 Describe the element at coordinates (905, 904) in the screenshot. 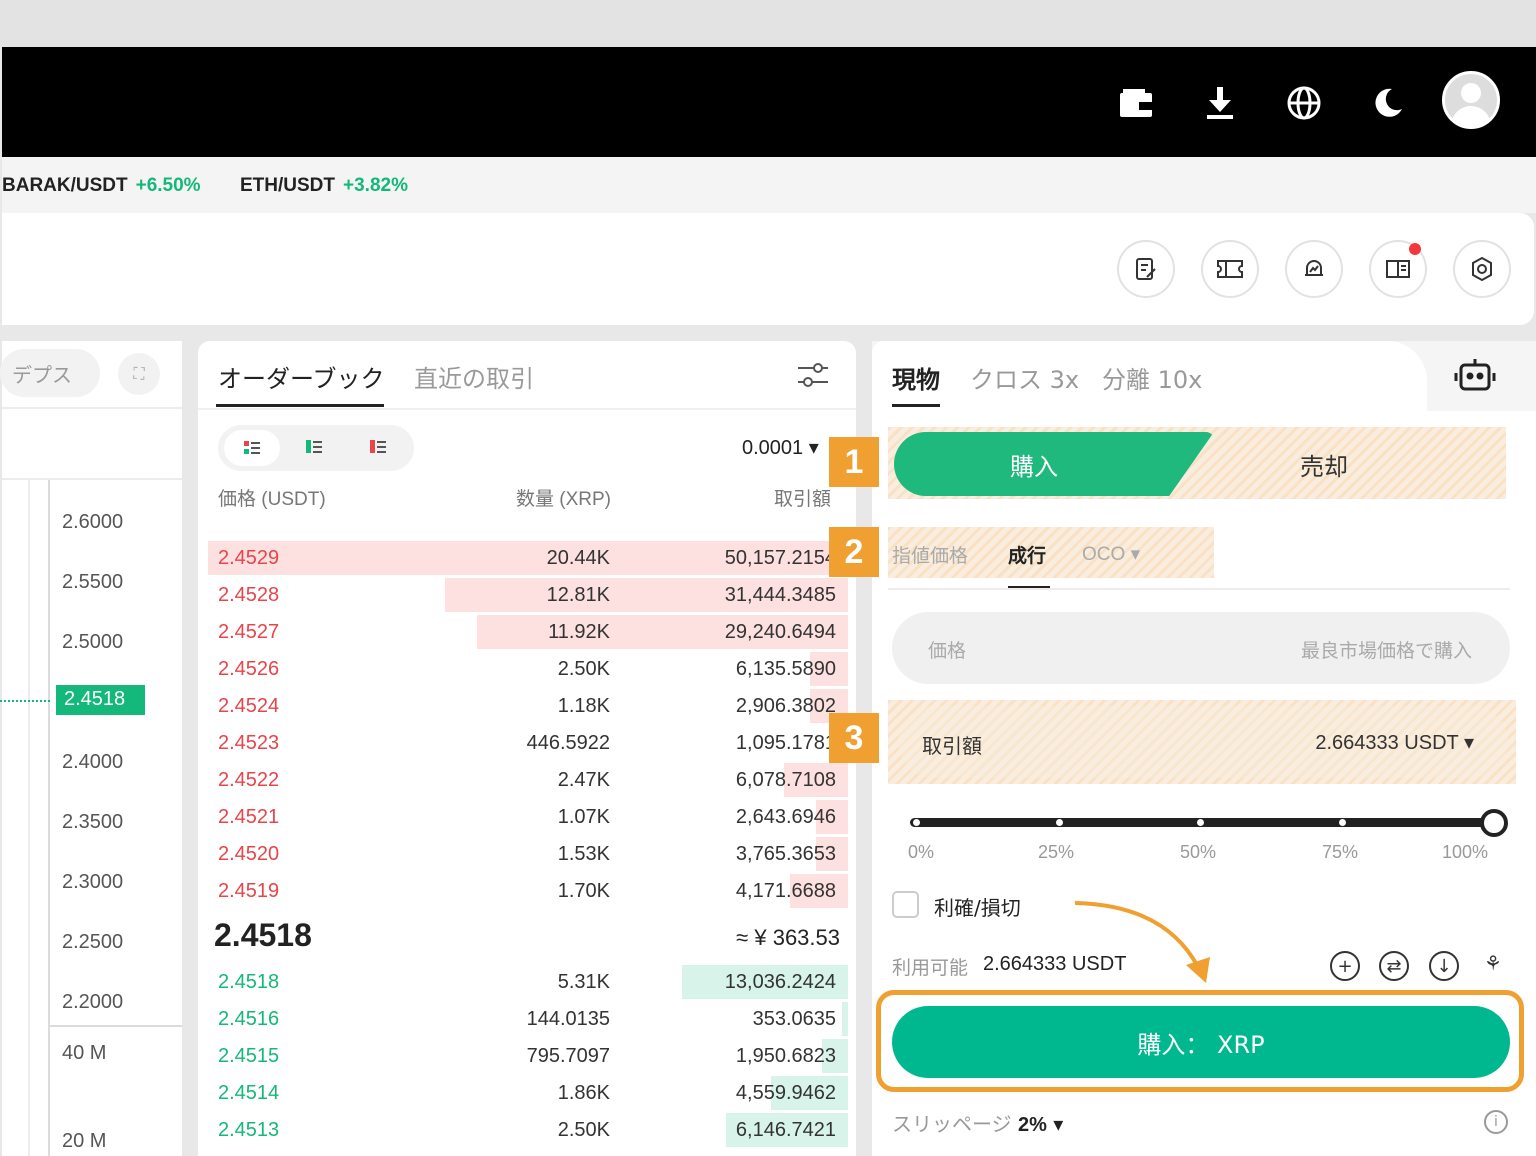

I see `tpsl-checkbox` at that location.